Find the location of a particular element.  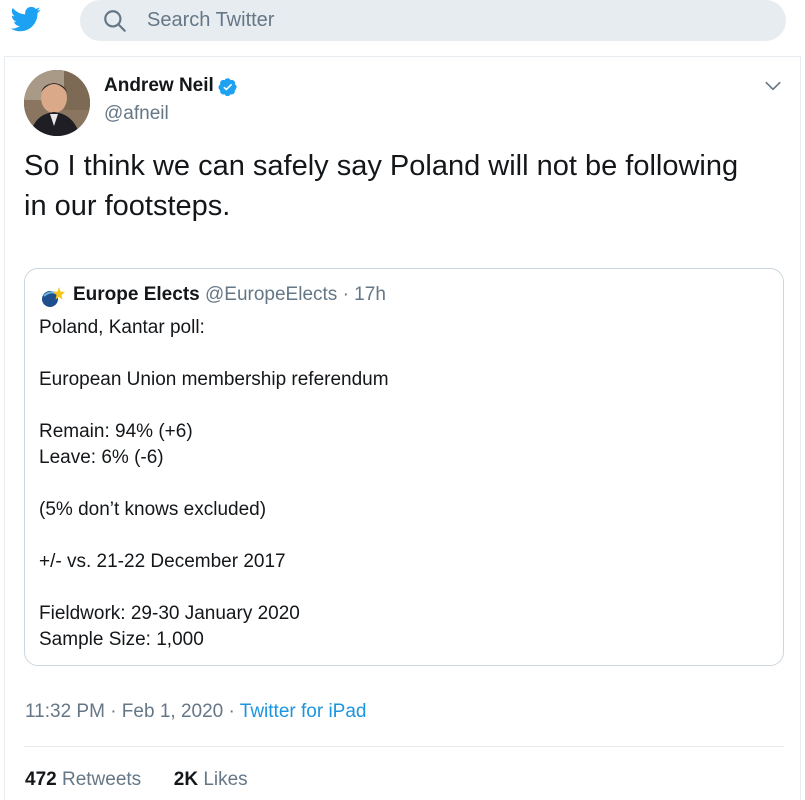

tweet-text-line: in our footsteps. is located at coordinates (127, 206).